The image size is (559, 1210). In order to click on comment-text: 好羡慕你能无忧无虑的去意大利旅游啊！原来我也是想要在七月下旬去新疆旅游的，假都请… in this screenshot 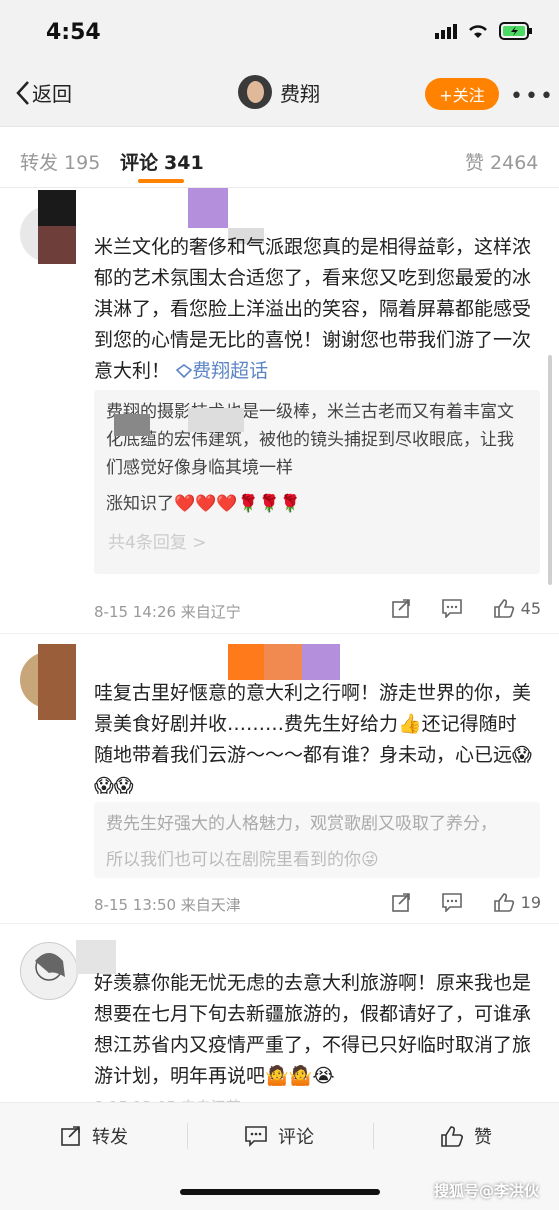, I will do `click(313, 1029)`.